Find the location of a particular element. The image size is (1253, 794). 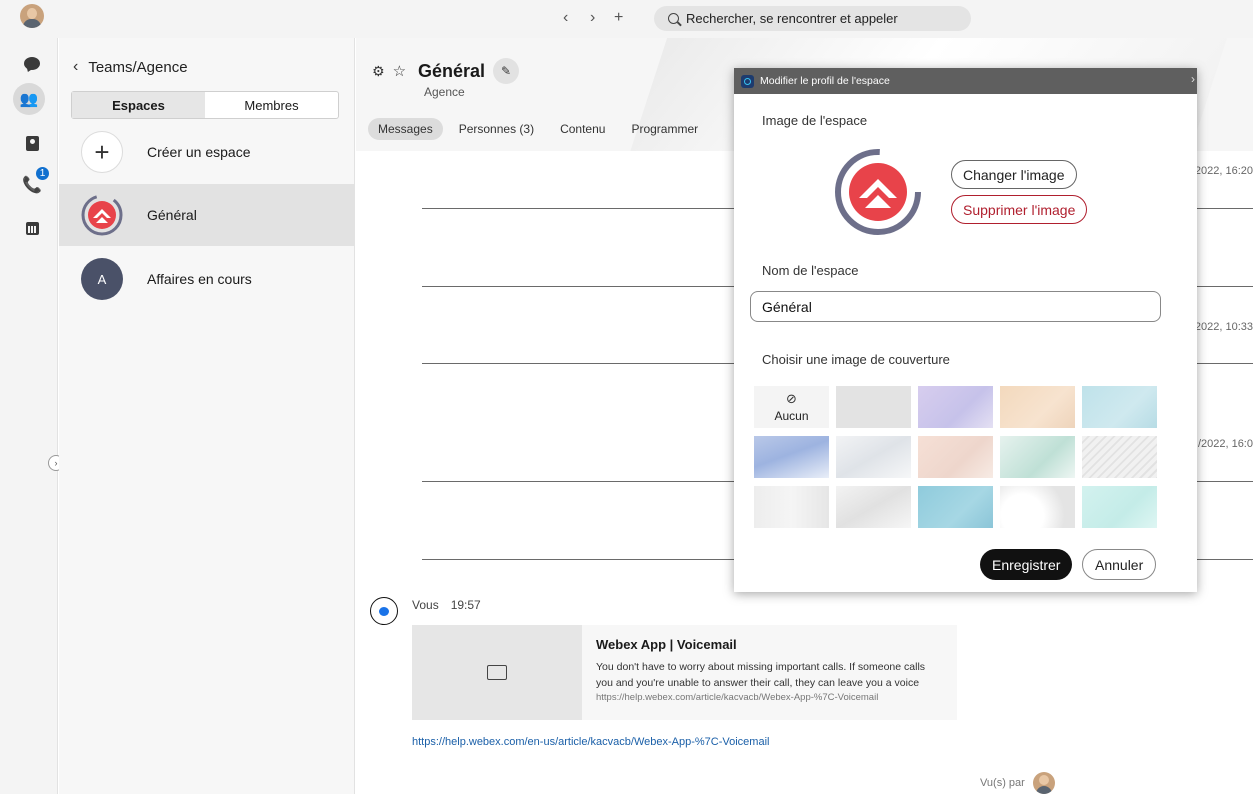

tab-espaces: Espaces is located at coordinates (138, 105).